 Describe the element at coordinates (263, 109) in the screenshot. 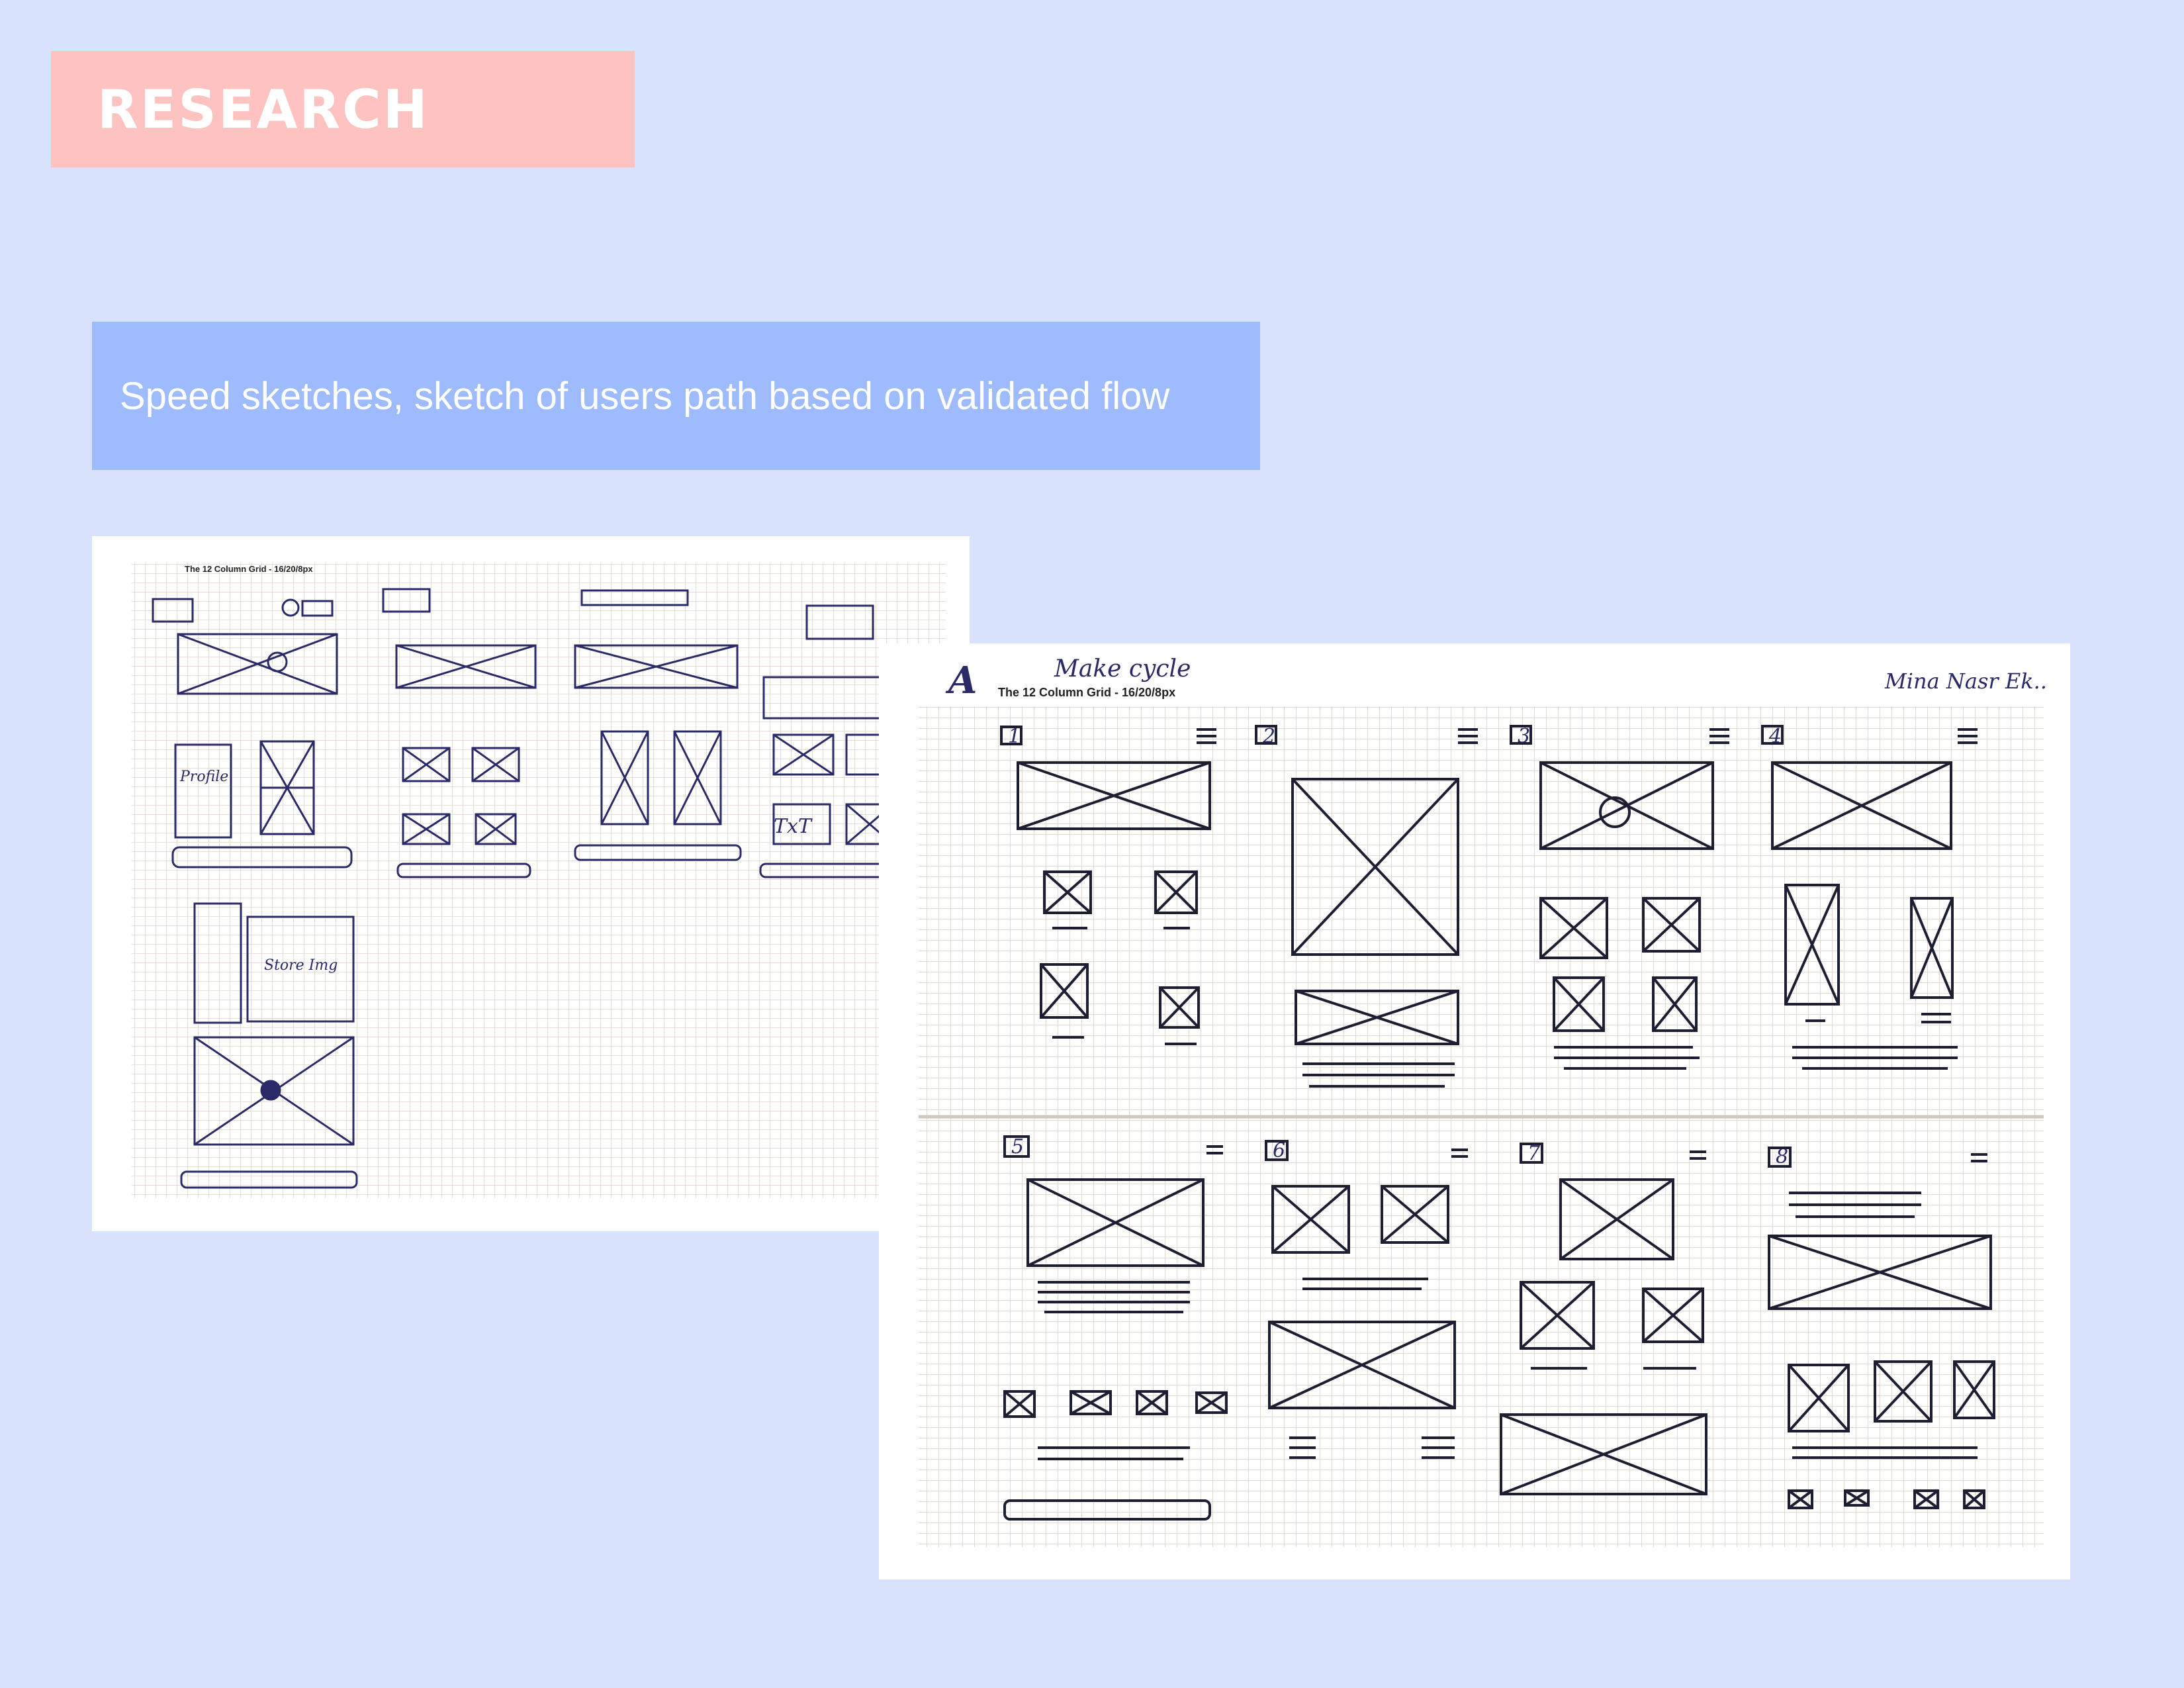

I see `section-badge-label: RESEARCH` at that location.